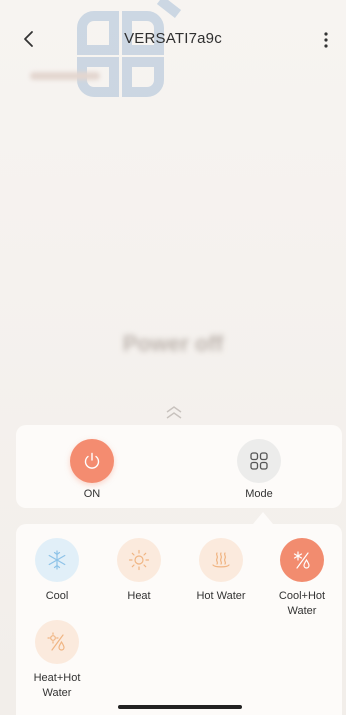  Describe the element at coordinates (221, 596) in the screenshot. I see `mode-label-hot-water: Hot Water` at that location.